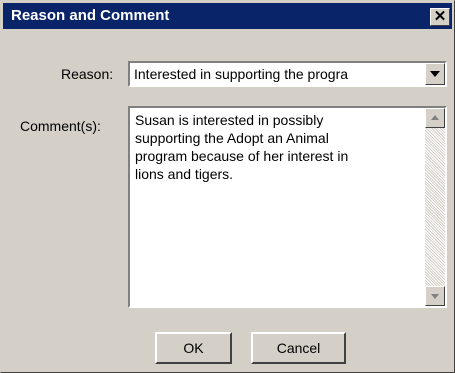  I want to click on ok-button: OK, so click(193, 348).